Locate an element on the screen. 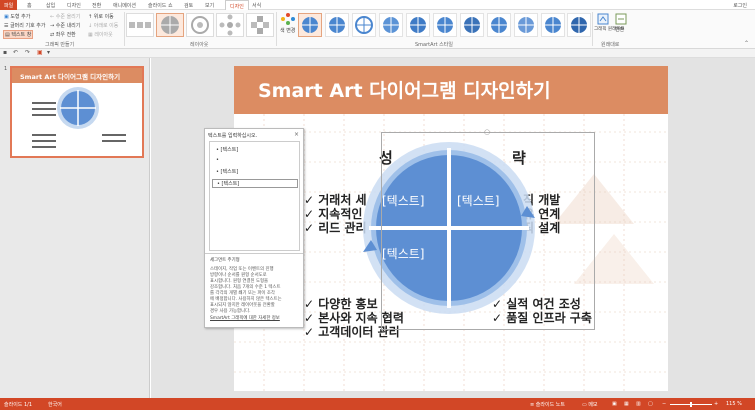 This screenshot has height=410, width=755. promote-button: ← 수준 올리기 is located at coordinates (65, 16).